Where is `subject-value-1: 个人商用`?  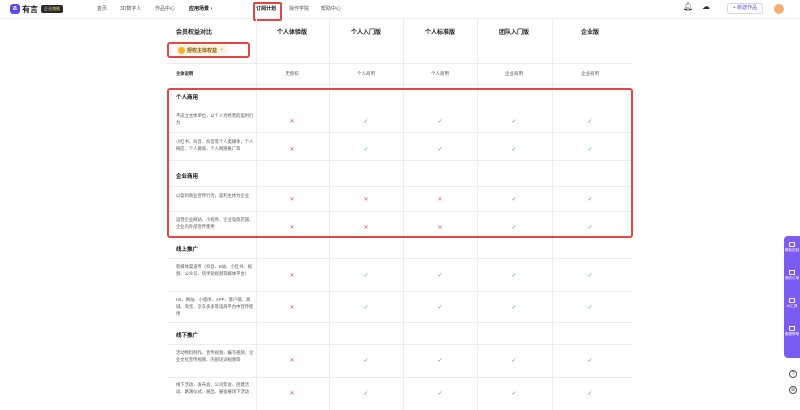
subject-value-1: 个人商用 is located at coordinates (366, 73).